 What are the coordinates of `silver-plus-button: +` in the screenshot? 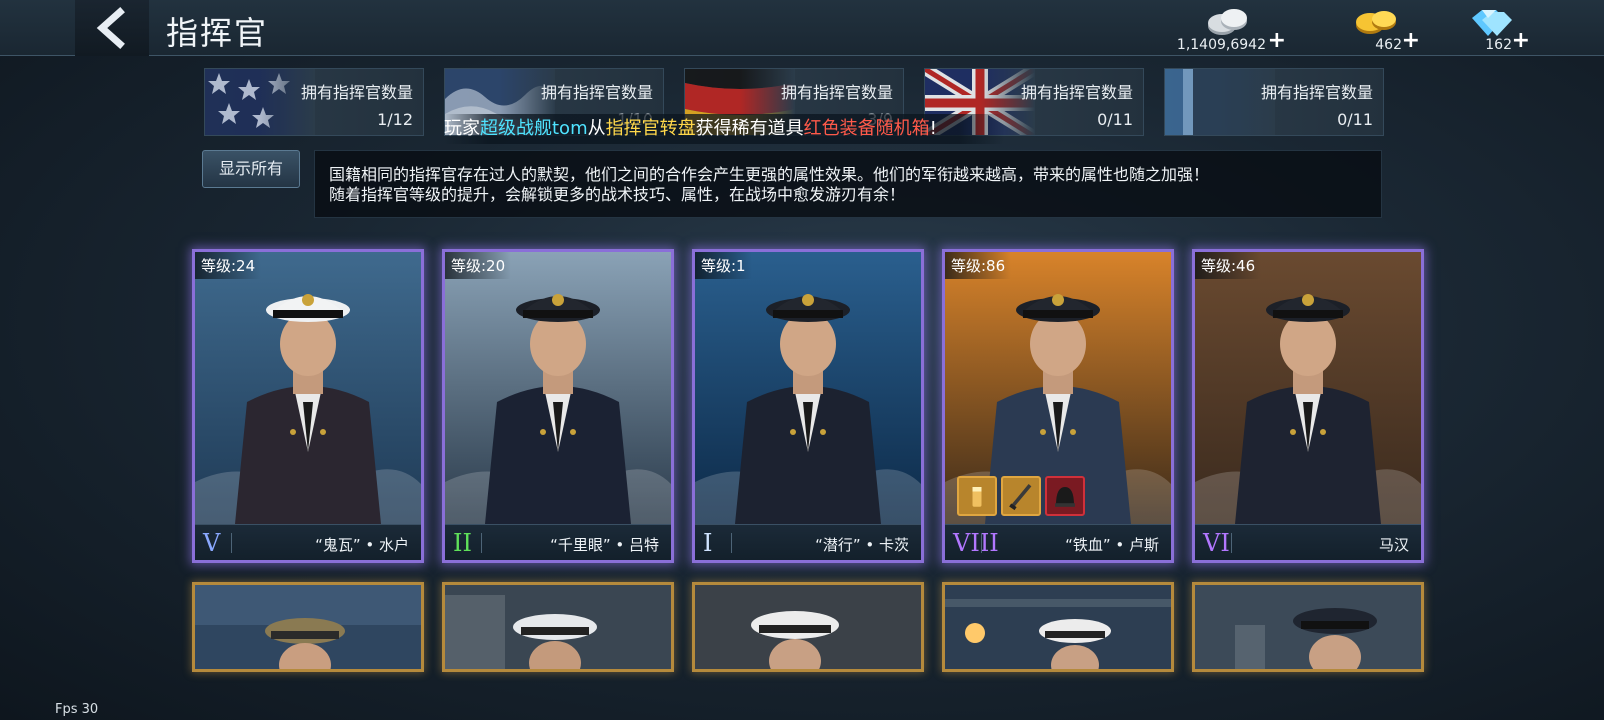 It's located at (1277, 40).